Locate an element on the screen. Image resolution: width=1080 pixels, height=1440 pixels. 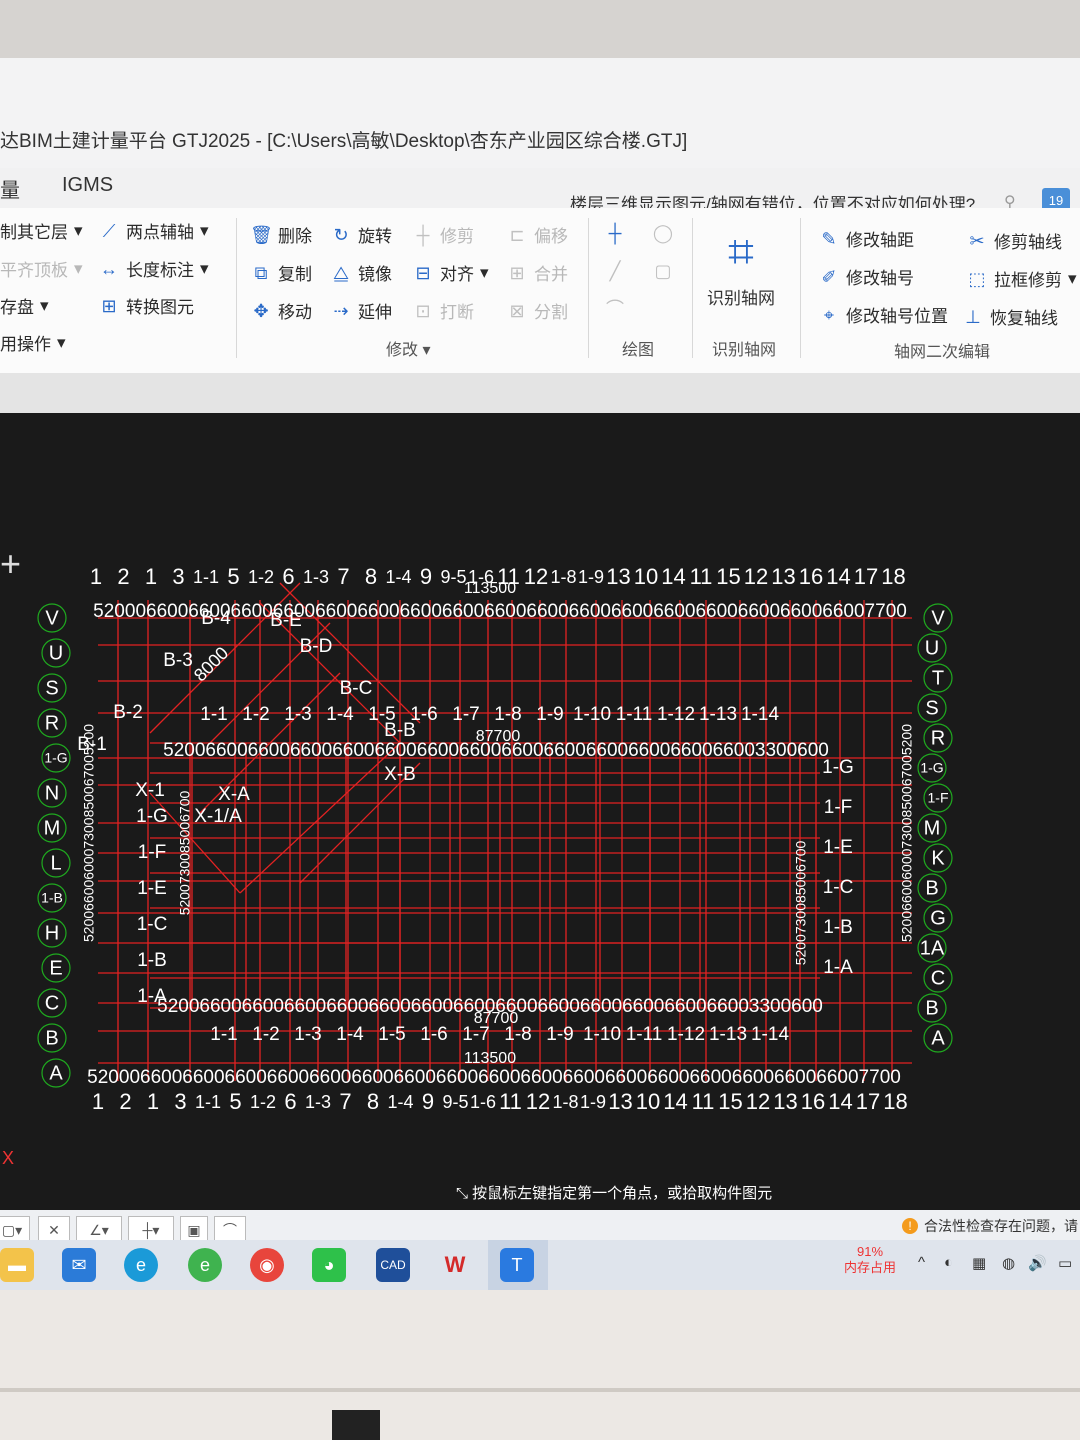
mirror-button: ⧋ 镜像 is located at coordinates (361, 272).